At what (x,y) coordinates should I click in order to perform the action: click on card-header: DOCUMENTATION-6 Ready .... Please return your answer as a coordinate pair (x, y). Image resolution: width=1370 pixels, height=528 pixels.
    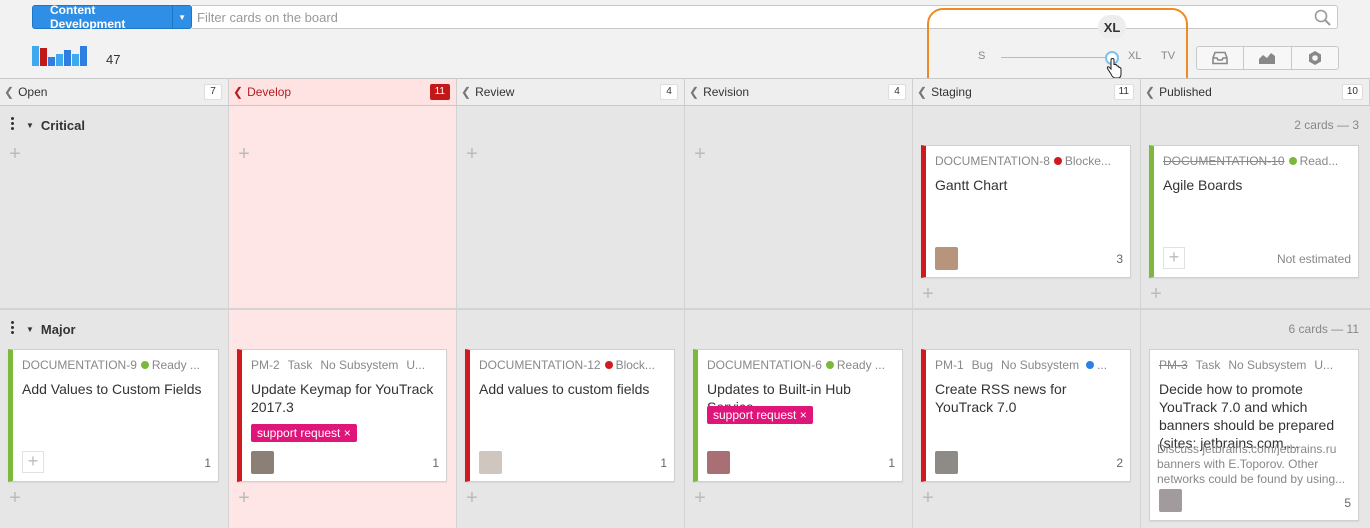
    Looking at the image, I should click on (800, 365).